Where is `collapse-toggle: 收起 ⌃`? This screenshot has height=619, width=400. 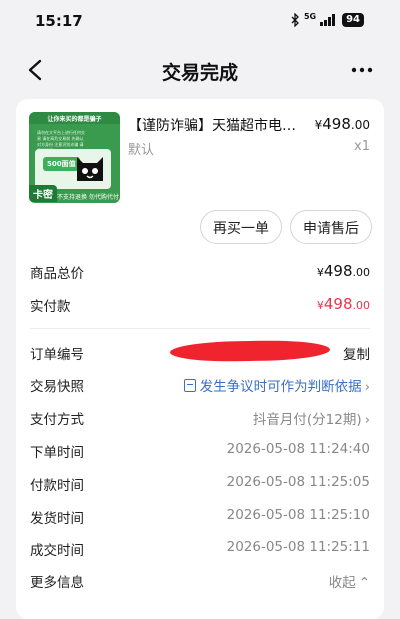
collapse-toggle: 收起 ⌃ is located at coordinates (349, 581).